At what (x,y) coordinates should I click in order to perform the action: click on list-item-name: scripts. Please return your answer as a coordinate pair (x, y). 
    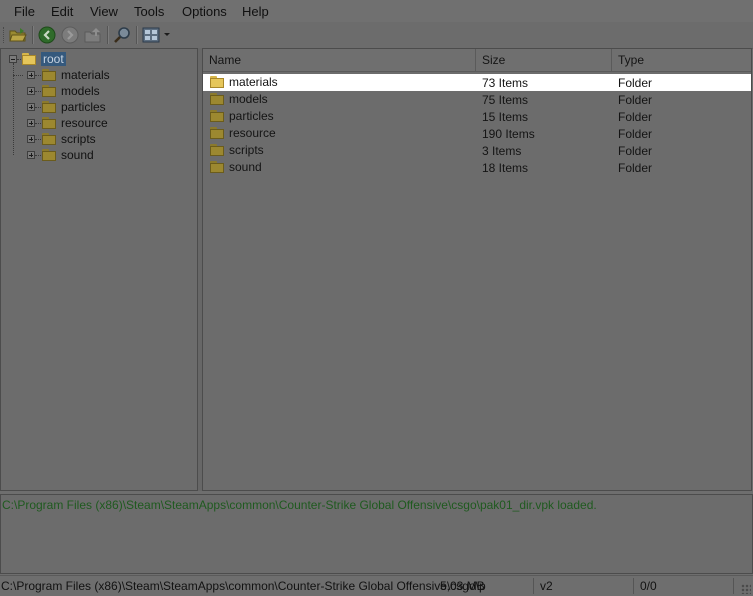
    Looking at the image, I should click on (246, 150).